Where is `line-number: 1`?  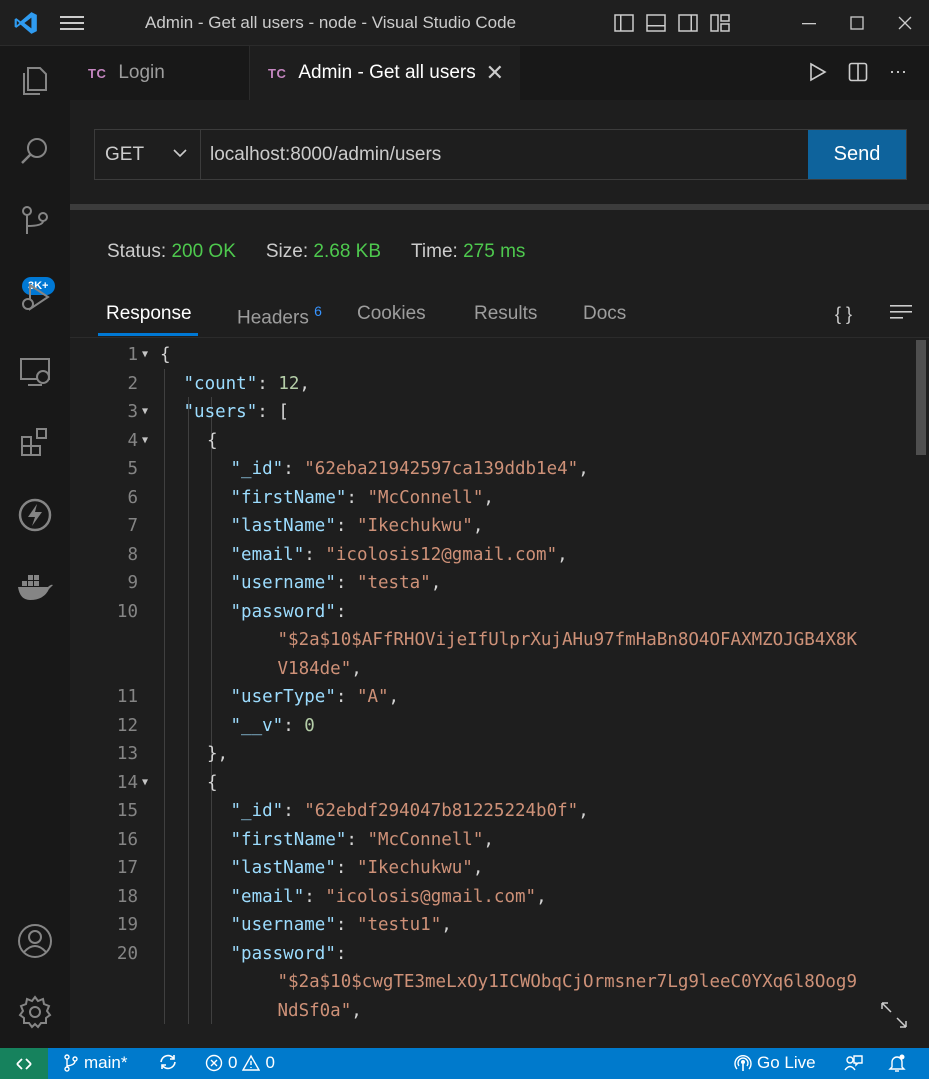
line-number: 1 is located at coordinates (132, 355).